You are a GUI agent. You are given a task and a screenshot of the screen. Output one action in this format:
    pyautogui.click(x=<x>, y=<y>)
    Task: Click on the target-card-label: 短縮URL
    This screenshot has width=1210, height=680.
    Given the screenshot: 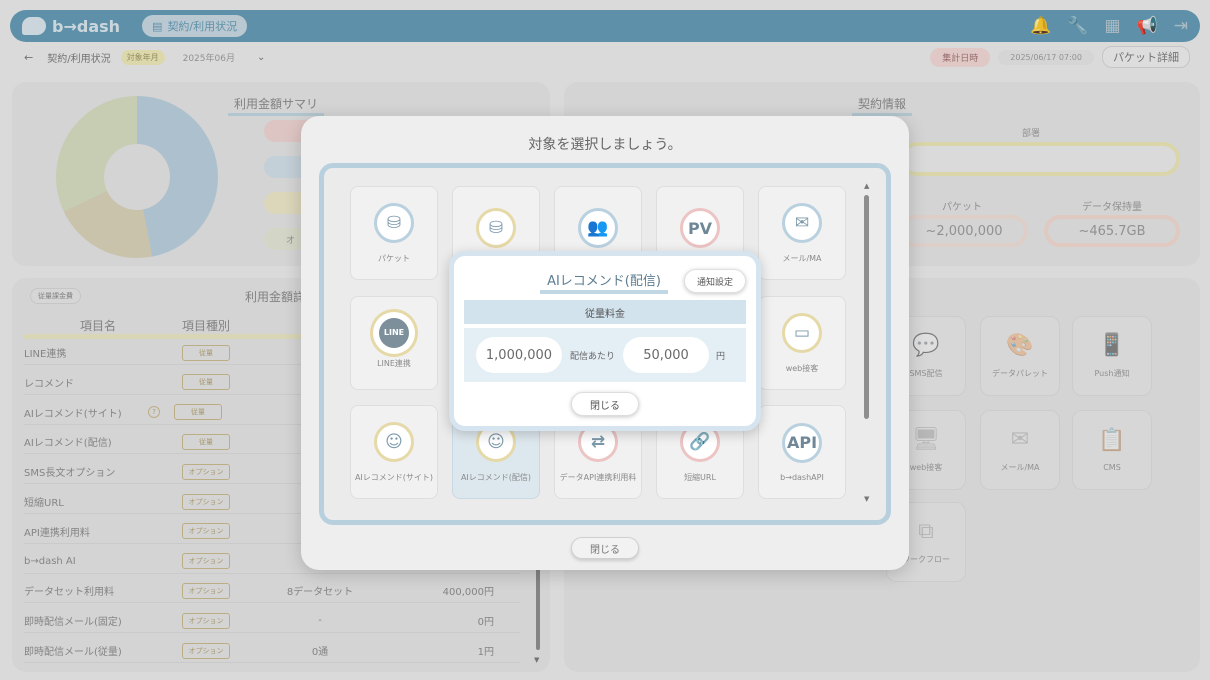 What is the action you would take?
    pyautogui.click(x=700, y=477)
    